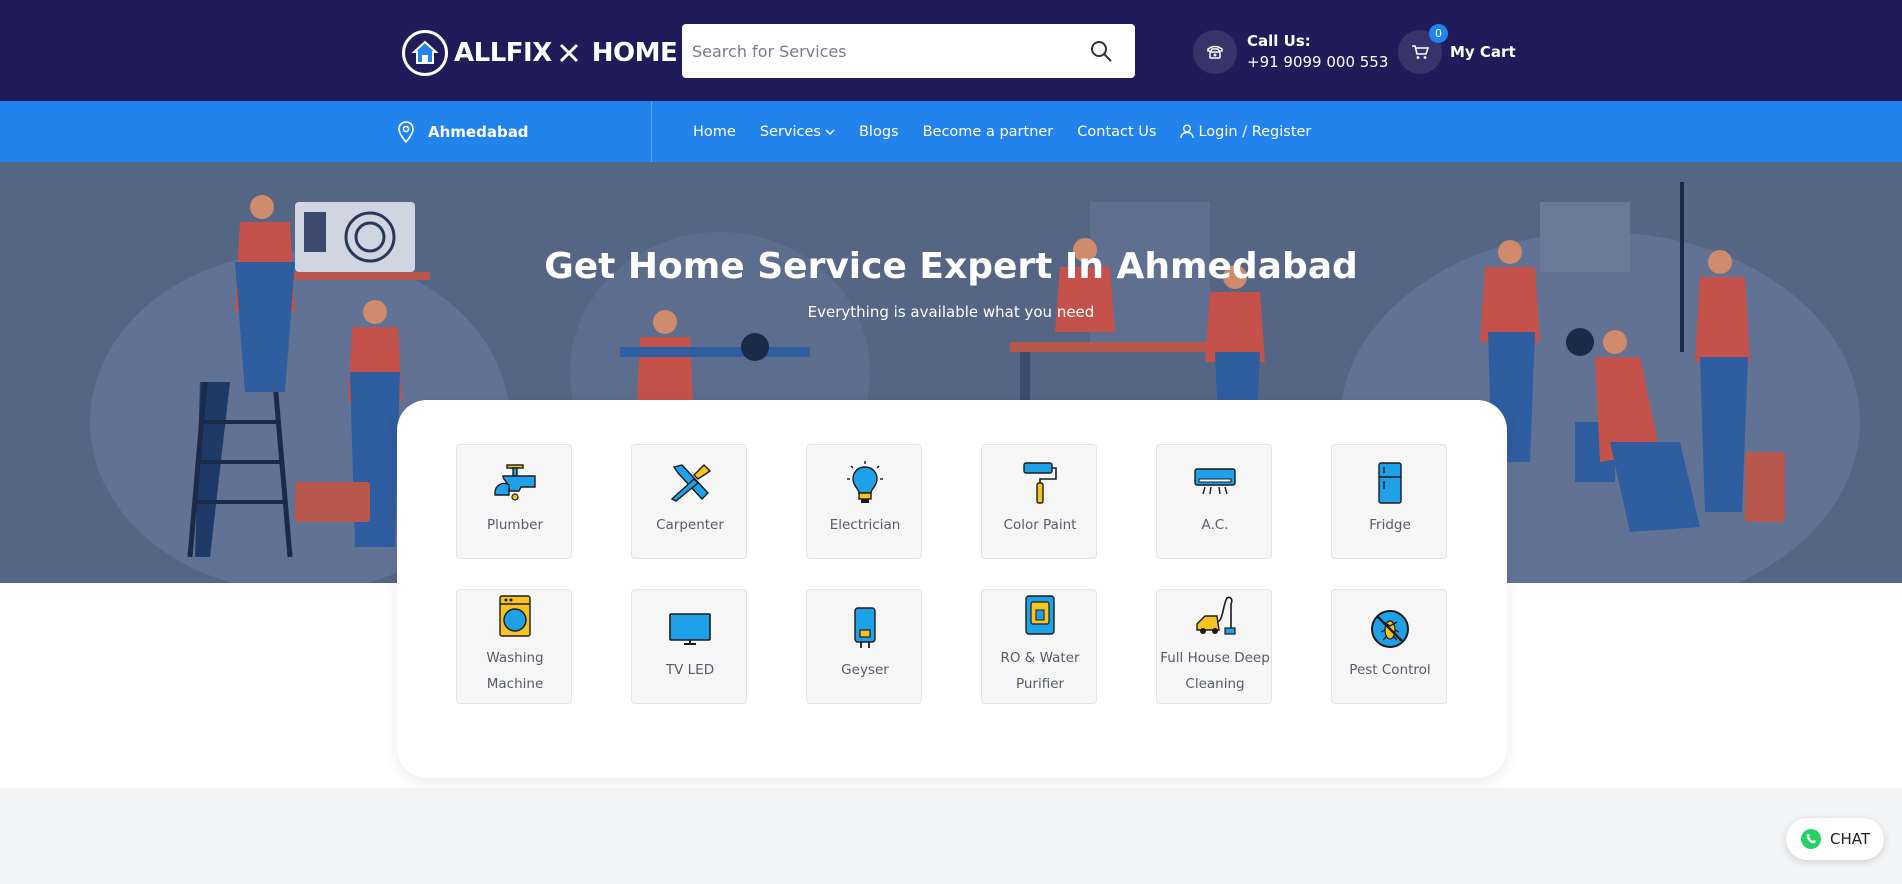 Image resolution: width=1902 pixels, height=884 pixels. I want to click on hero-subtitle: Everything is available what you need, so click(951, 312).